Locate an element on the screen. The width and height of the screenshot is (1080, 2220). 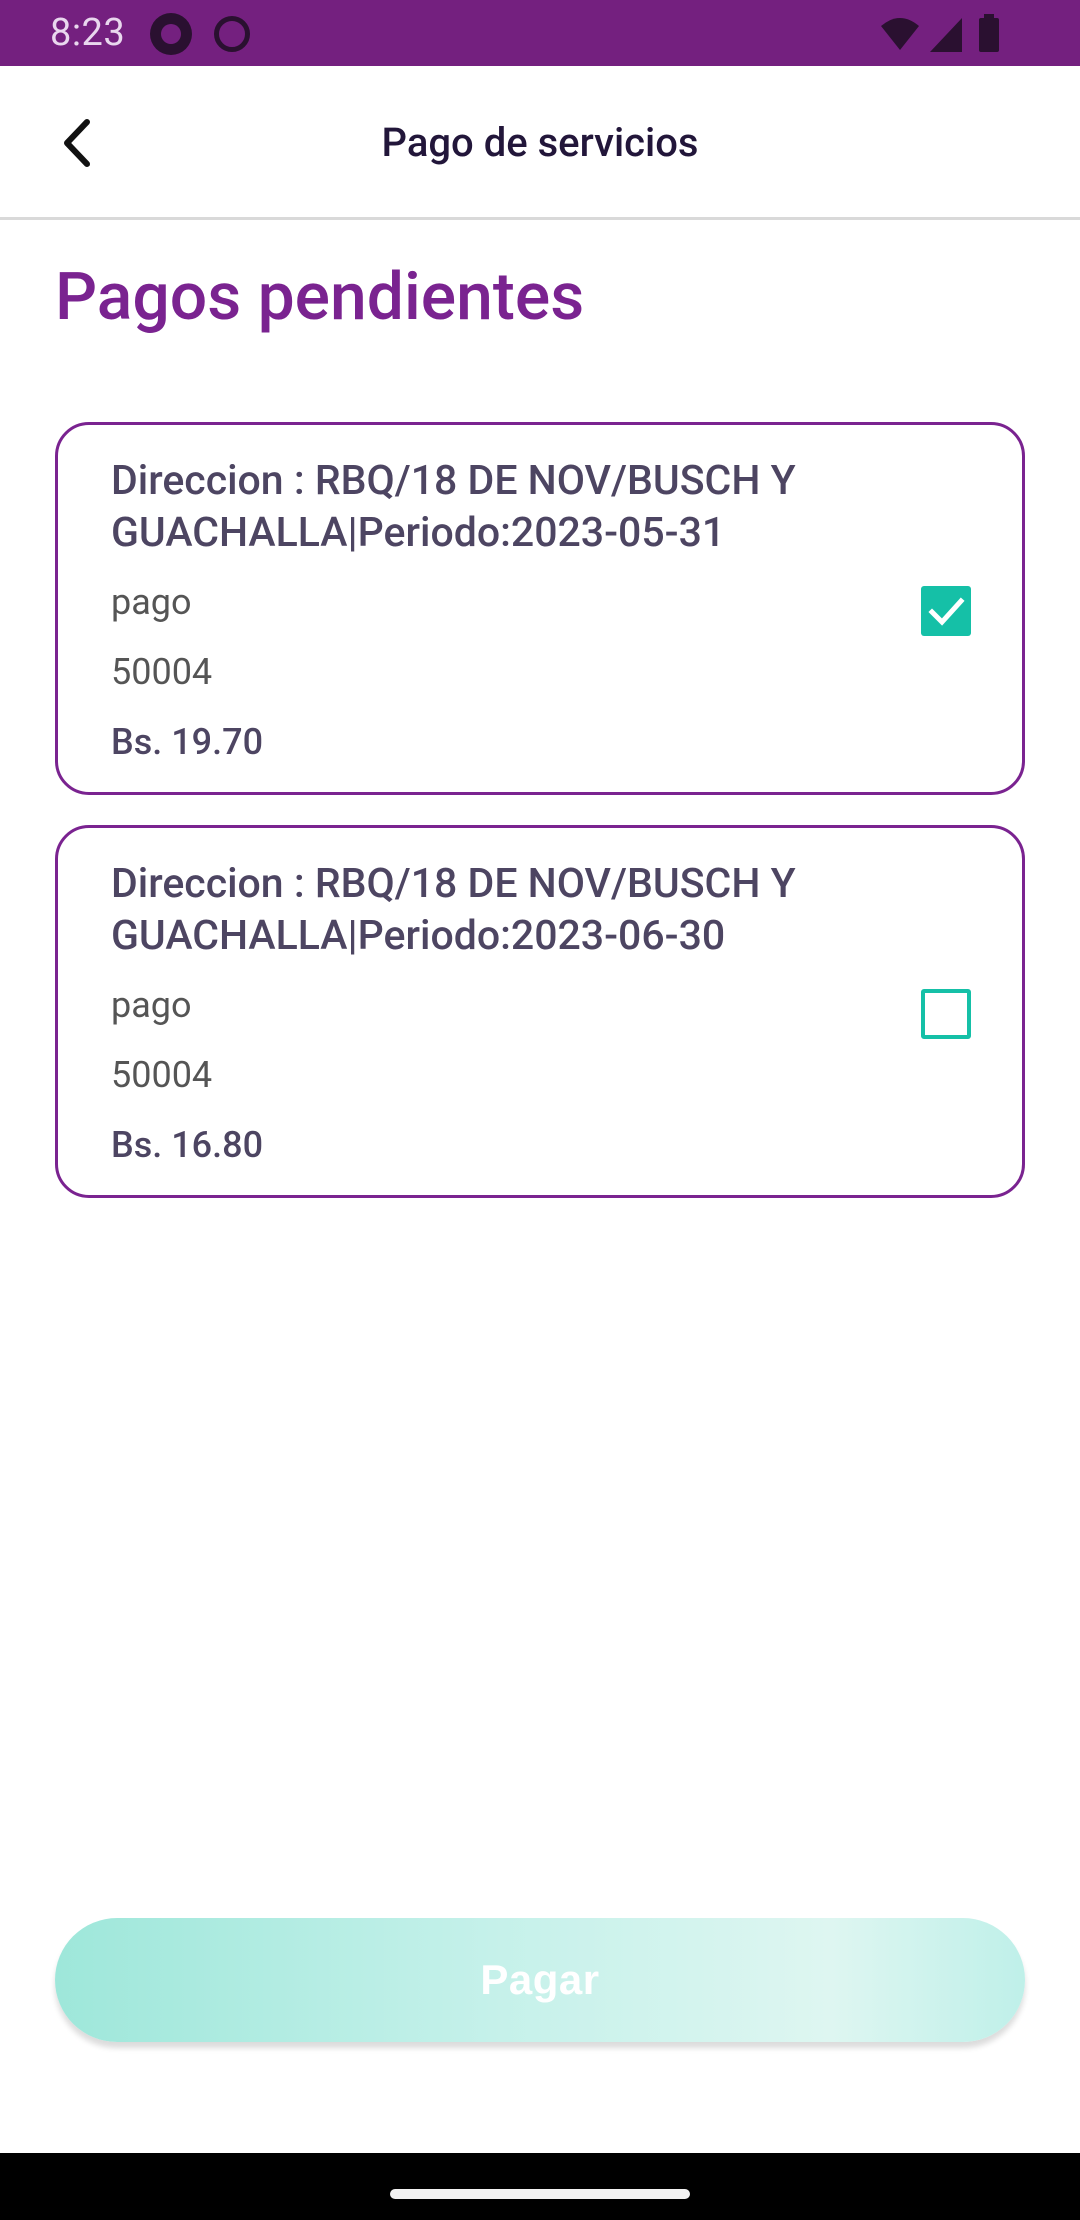
payment-amount: Bs. 16.80 is located at coordinates (187, 1145).